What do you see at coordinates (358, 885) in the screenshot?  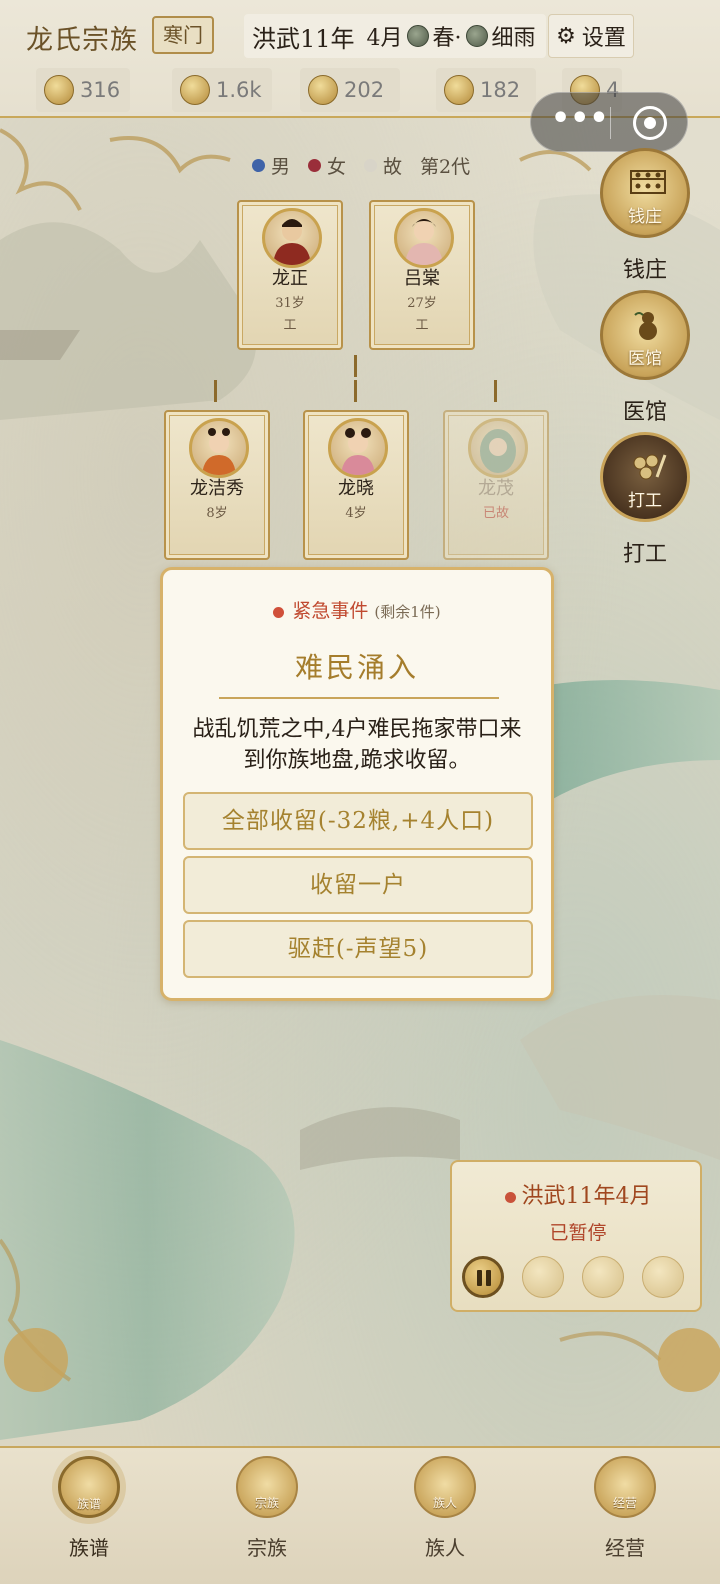 I see `option-accept-one-button: 收留一户` at bounding box center [358, 885].